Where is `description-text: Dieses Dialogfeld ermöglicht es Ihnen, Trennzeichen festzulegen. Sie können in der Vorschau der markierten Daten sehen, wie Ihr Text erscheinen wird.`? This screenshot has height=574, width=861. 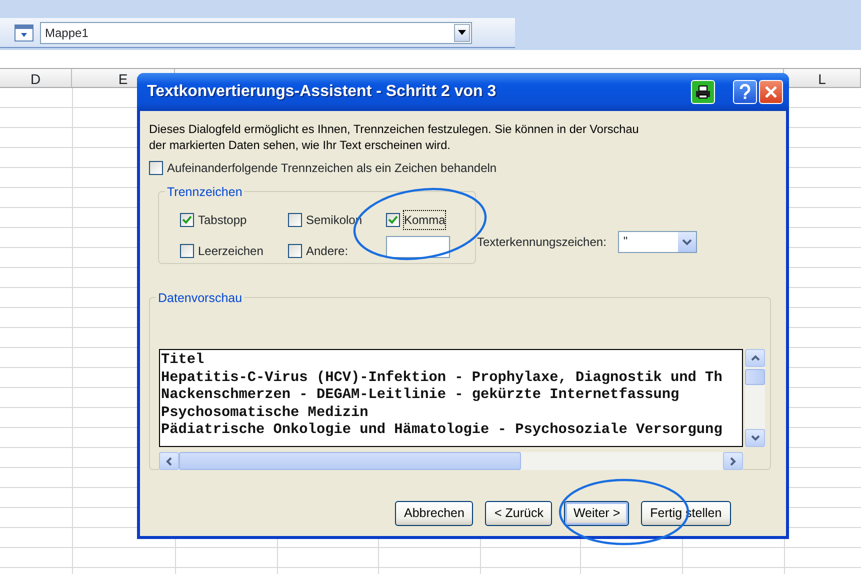
description-text: Dieses Dialogfeld ermöglicht es Ihnen, Trennzeichen festzulegen. Sie können in der Vorschau der markierten Daten sehen, wie Ihr Text erscheinen wird. is located at coordinates (394, 137).